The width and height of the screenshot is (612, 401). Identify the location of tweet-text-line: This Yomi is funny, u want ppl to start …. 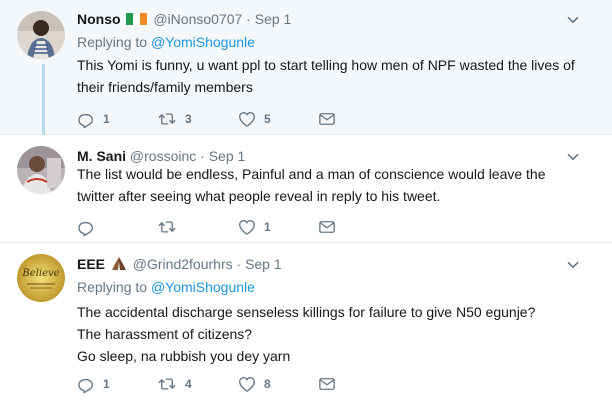
(326, 65).